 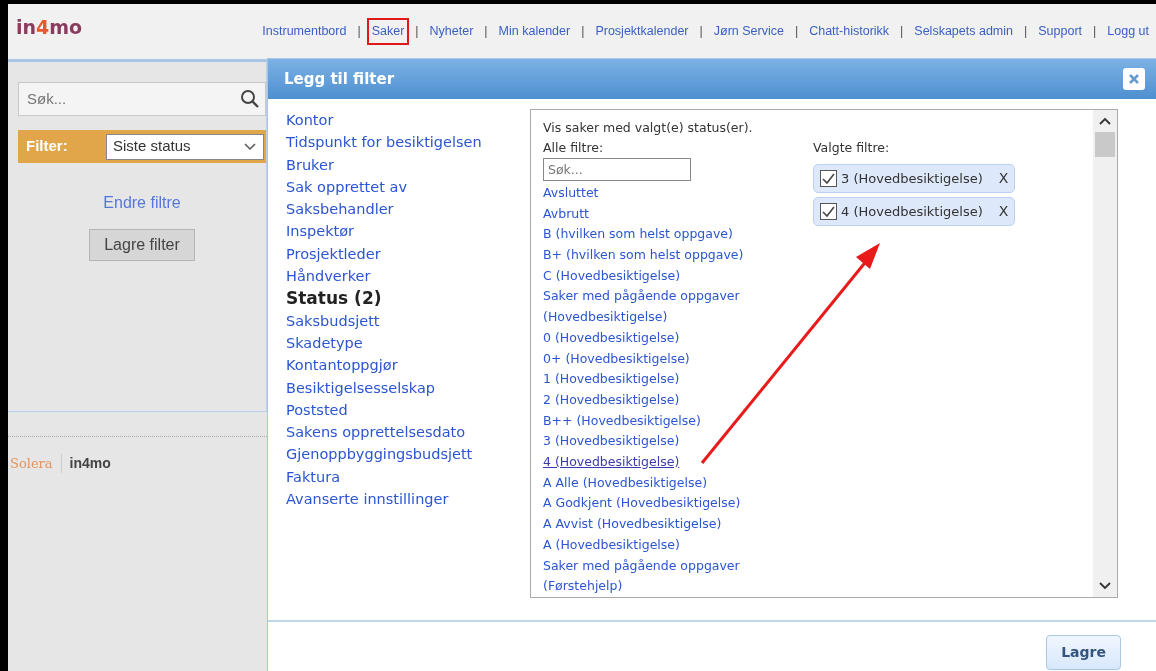 I want to click on filter-category: Sak opprettet av, so click(x=346, y=187).